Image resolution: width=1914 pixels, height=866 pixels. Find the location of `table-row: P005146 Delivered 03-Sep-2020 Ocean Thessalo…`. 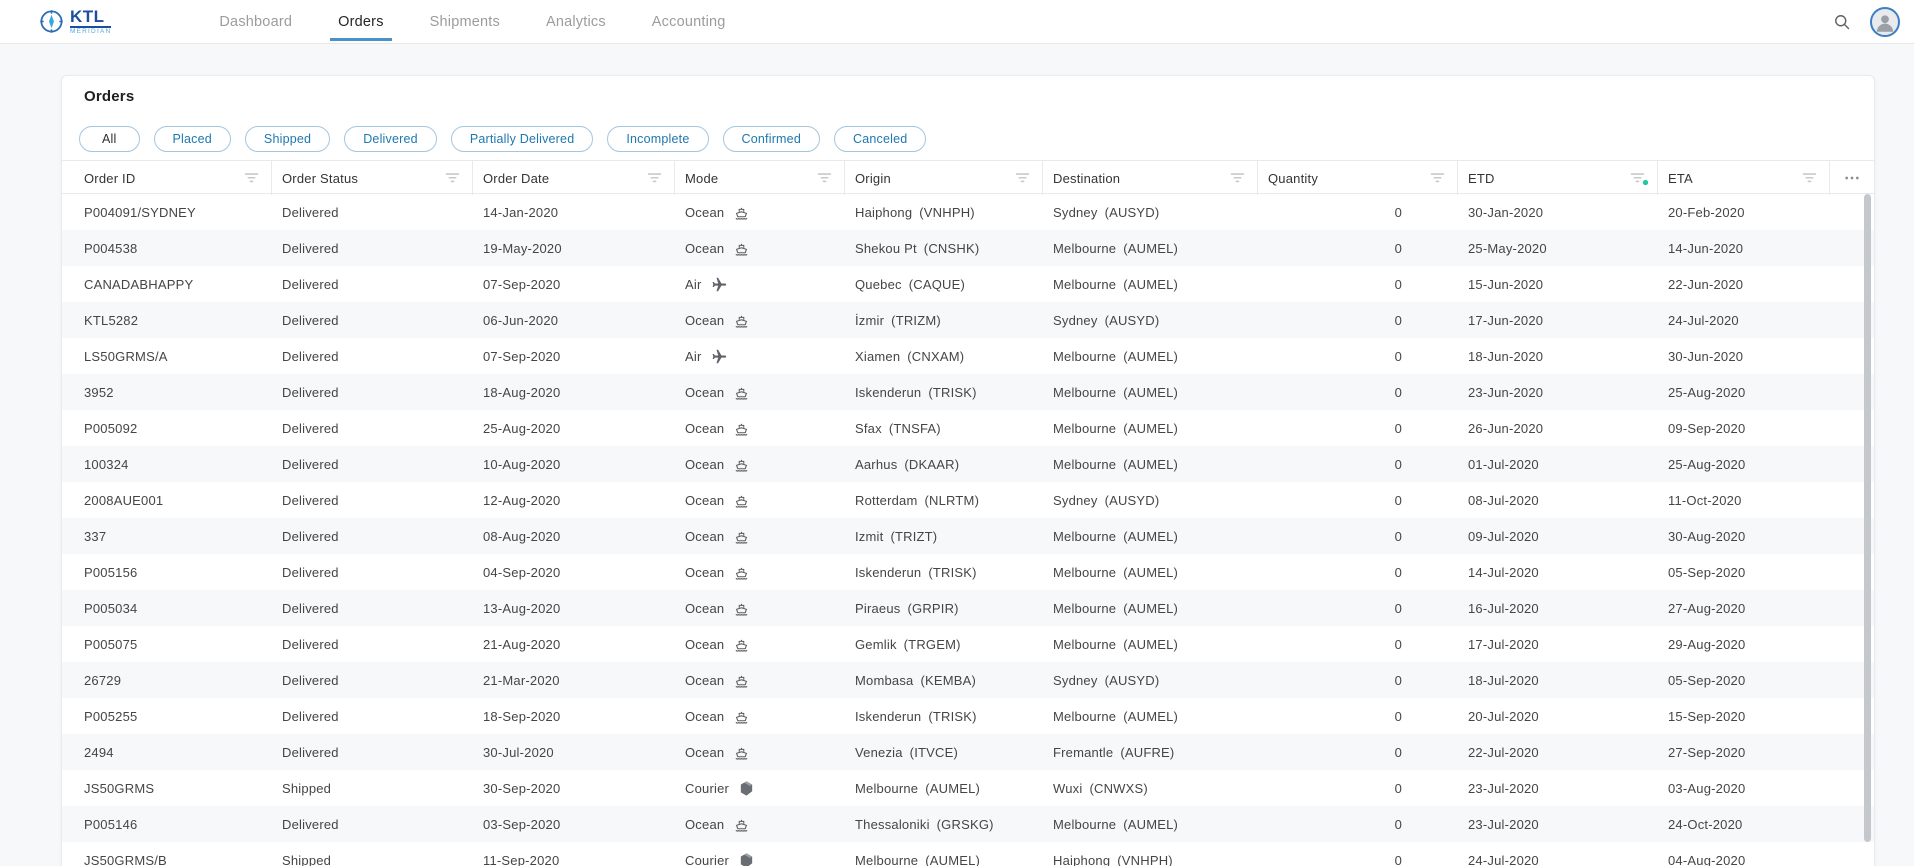

table-row: P005146 Delivered 03-Sep-2020 Ocean Thessalo… is located at coordinates (968, 824).